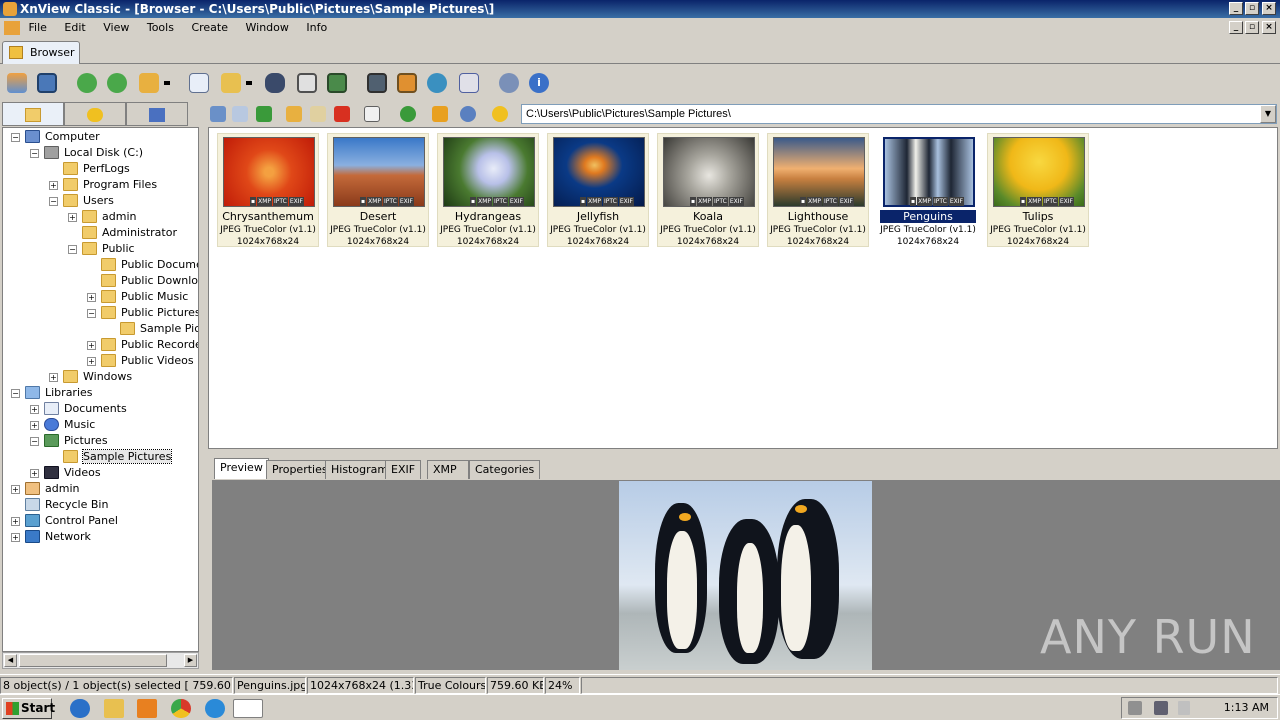 The width and height of the screenshot is (1280, 720). I want to click on doc-close-button: ×, so click(1269, 27).